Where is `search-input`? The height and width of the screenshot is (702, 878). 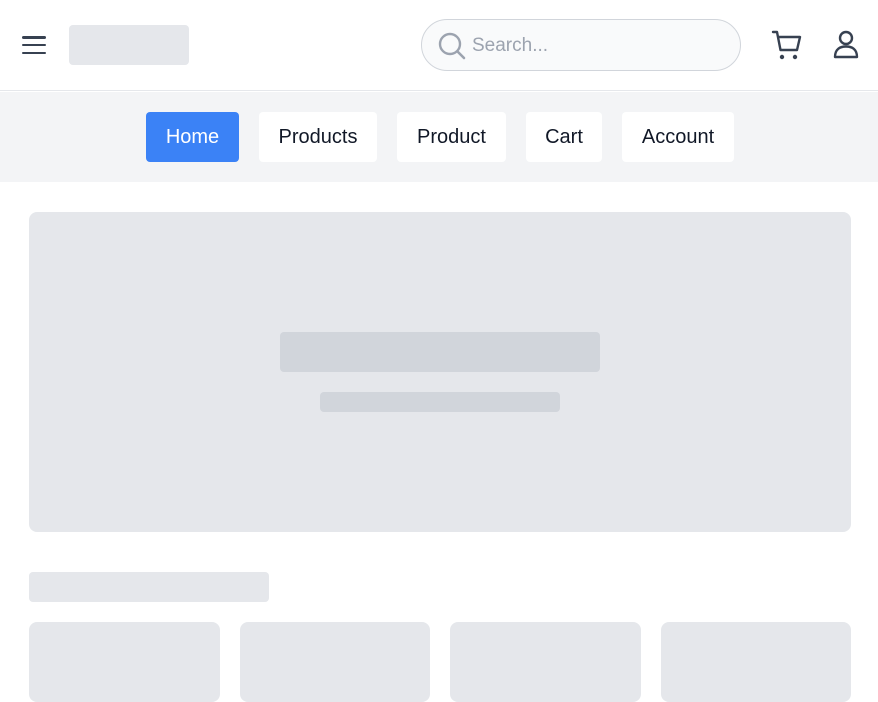 search-input is located at coordinates (597, 46).